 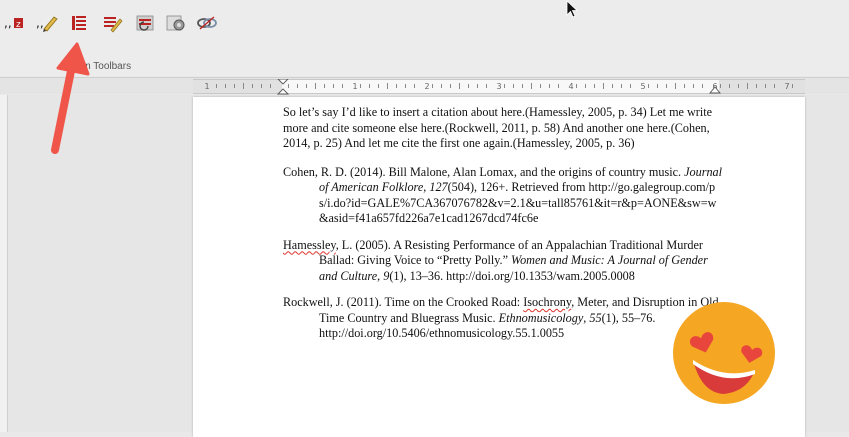 I want to click on add-bibliography-icon, so click(x=79, y=23).